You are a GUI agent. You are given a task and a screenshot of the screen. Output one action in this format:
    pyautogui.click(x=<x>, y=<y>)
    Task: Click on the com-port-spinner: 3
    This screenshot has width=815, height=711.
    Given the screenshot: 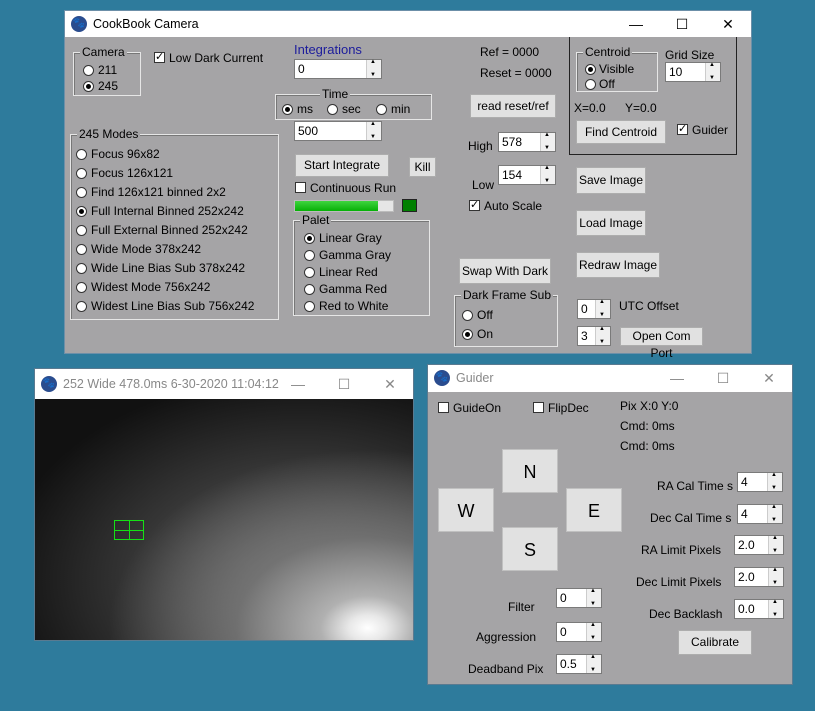 What is the action you would take?
    pyautogui.click(x=594, y=336)
    